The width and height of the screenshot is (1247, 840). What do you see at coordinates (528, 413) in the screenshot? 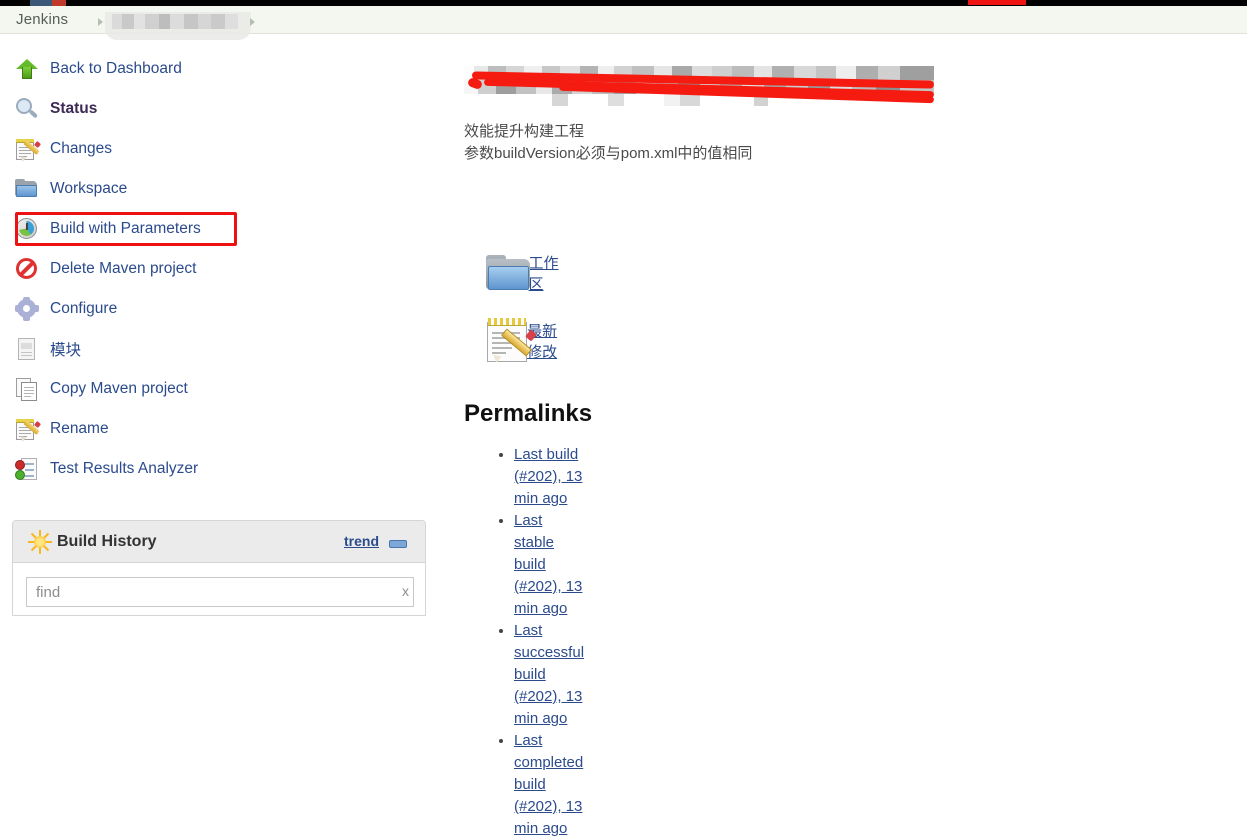
I see `permalinks-heading: Permalinks` at bounding box center [528, 413].